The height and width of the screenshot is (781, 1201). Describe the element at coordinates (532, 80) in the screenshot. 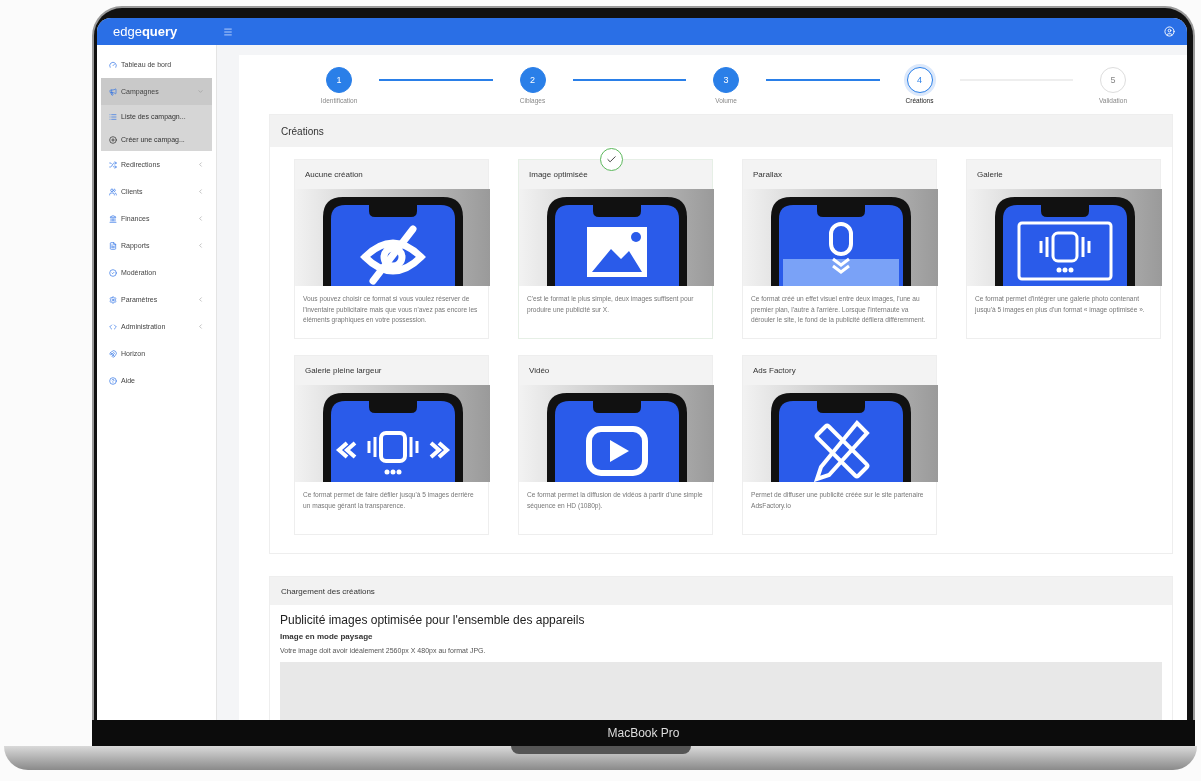

I see `step-circle: 2` at that location.